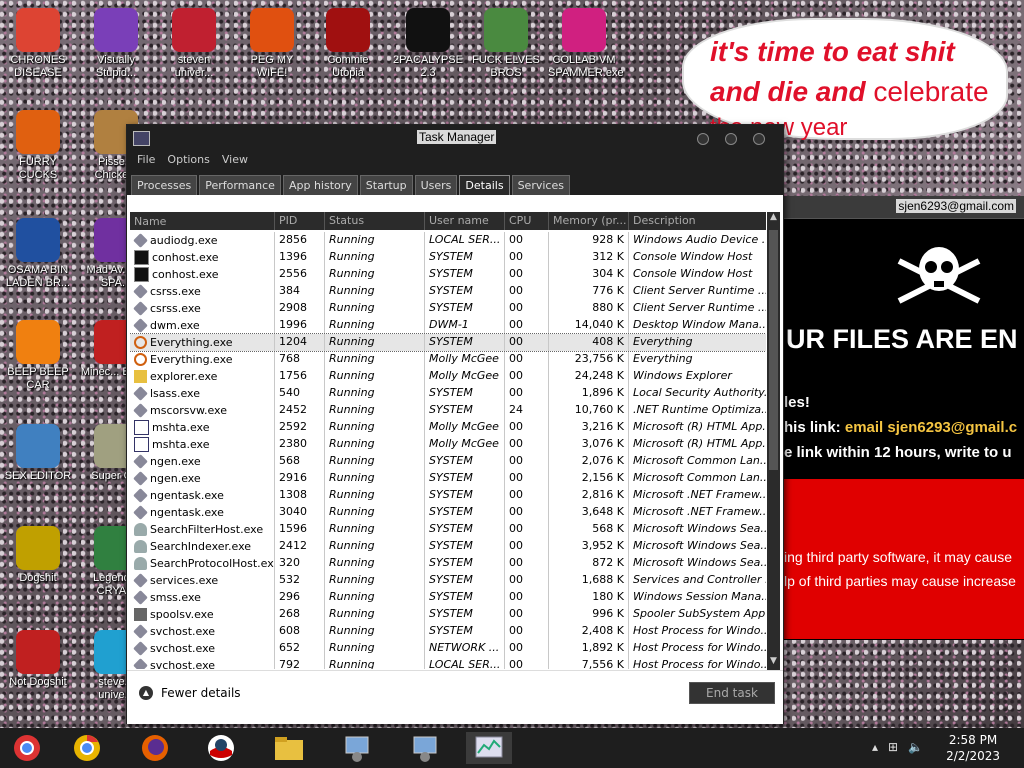 Image resolution: width=1024 pixels, height=768 pixels. What do you see at coordinates (589, 461) in the screenshot?
I see `process-mem-cell: 2,076 K` at bounding box center [589, 461].